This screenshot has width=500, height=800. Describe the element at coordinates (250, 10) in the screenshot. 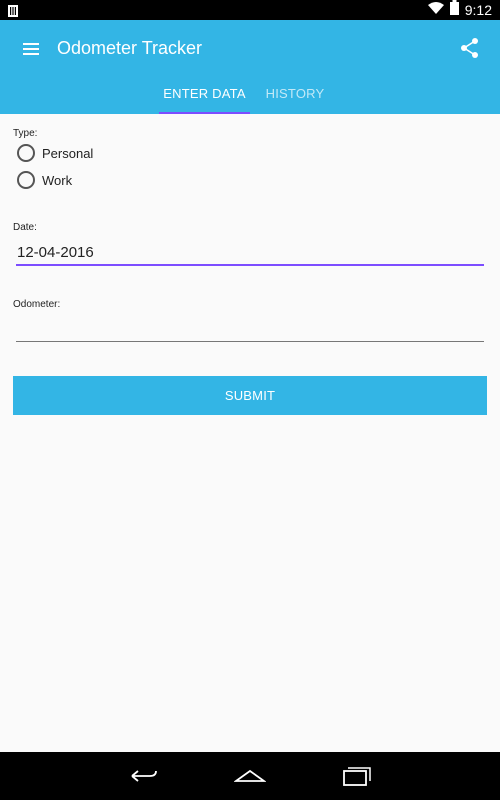

I see `status-bar: 9:12` at that location.